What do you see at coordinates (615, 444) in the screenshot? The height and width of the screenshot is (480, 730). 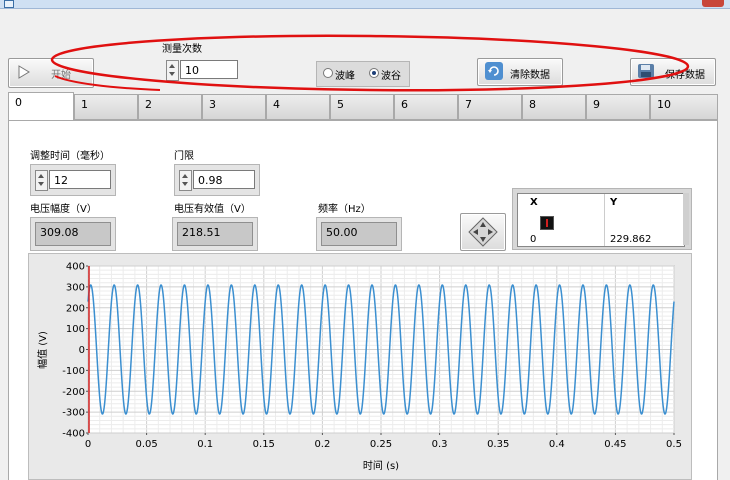 I see `x-tick-label: 0.45` at bounding box center [615, 444].